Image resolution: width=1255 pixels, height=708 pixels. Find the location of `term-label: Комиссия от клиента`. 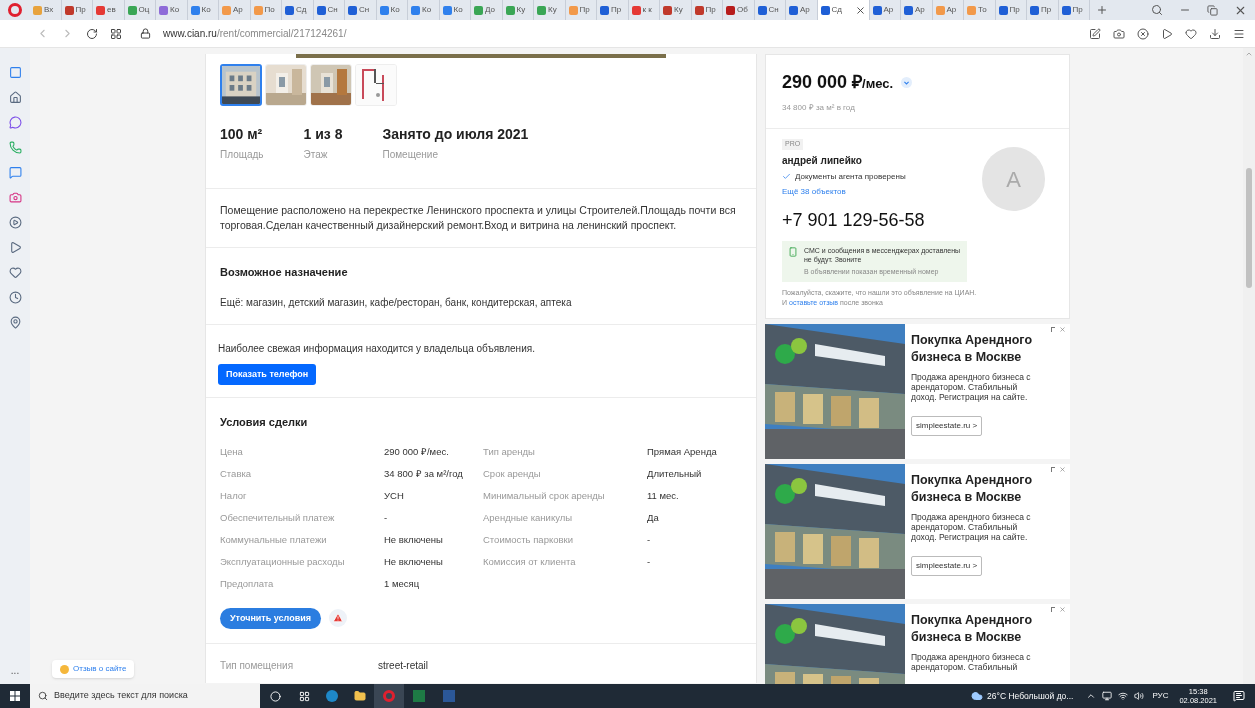

term-label: Комиссия от клиента is located at coordinates (530, 561).